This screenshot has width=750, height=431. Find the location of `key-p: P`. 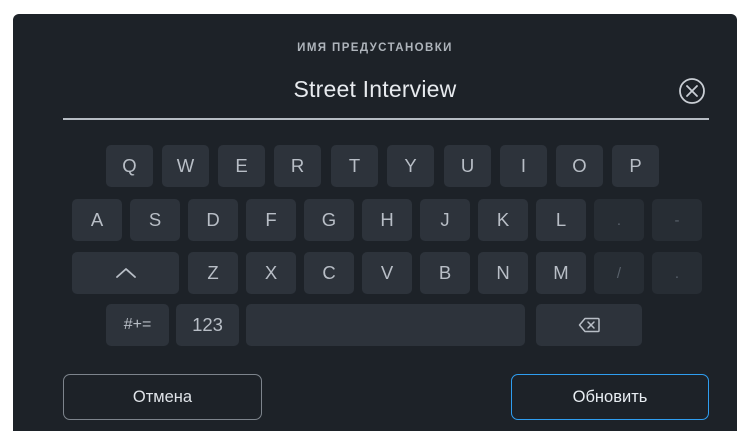

key-p: P is located at coordinates (635, 166).